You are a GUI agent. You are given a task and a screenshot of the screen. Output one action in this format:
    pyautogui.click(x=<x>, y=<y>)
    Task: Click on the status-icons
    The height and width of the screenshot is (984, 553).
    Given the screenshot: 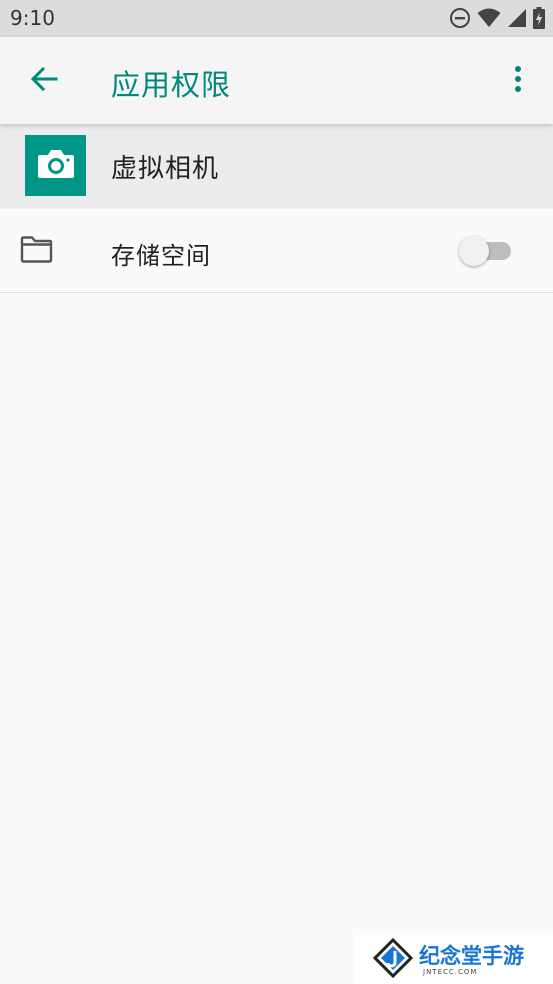 What is the action you would take?
    pyautogui.click(x=497, y=18)
    